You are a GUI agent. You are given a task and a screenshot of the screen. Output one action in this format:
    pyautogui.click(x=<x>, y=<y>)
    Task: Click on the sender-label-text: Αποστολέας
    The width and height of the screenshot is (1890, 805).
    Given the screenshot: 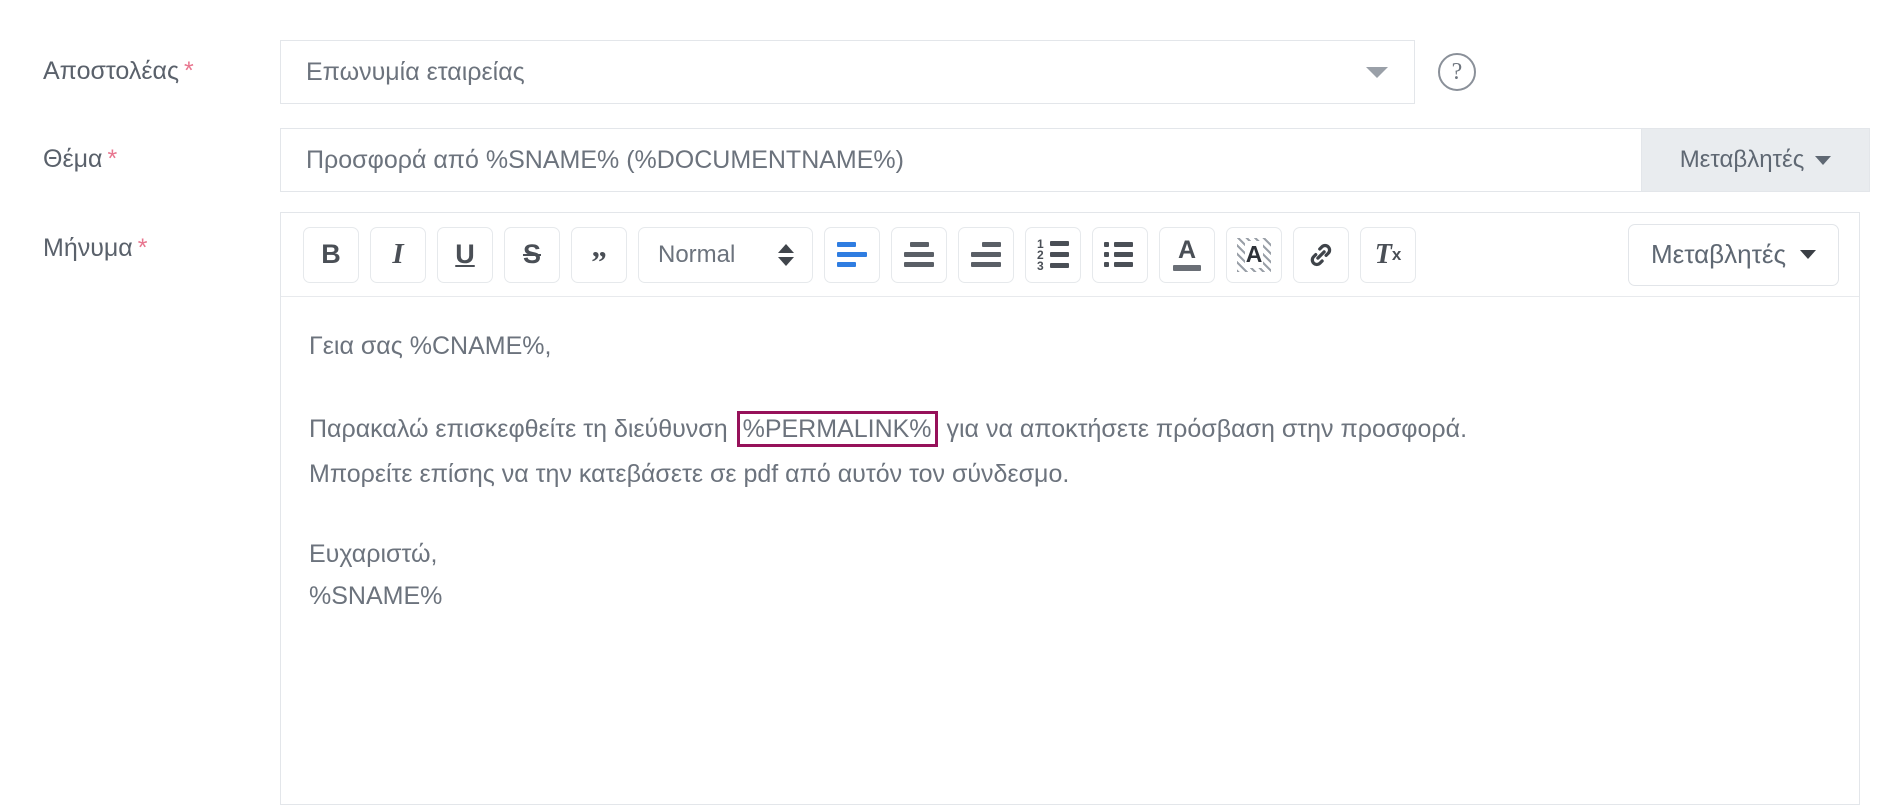 What is the action you would take?
    pyautogui.click(x=111, y=71)
    